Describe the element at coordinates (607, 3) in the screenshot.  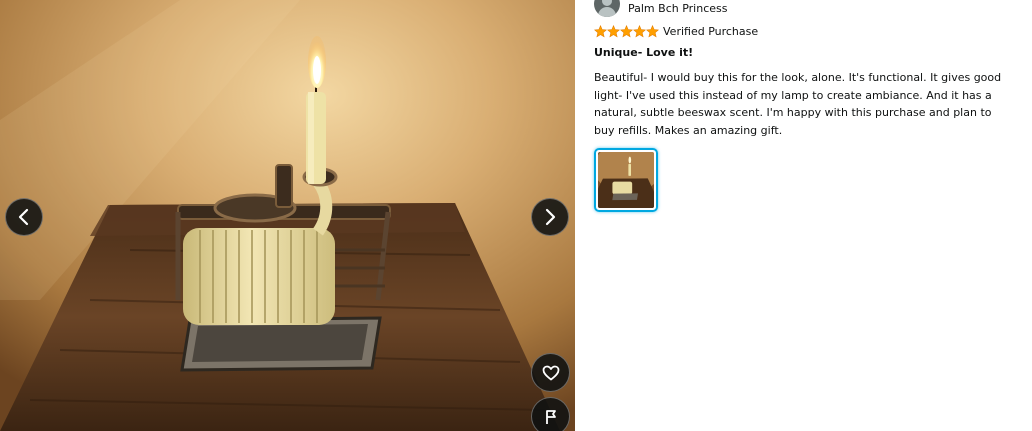
I see `avatar-head` at that location.